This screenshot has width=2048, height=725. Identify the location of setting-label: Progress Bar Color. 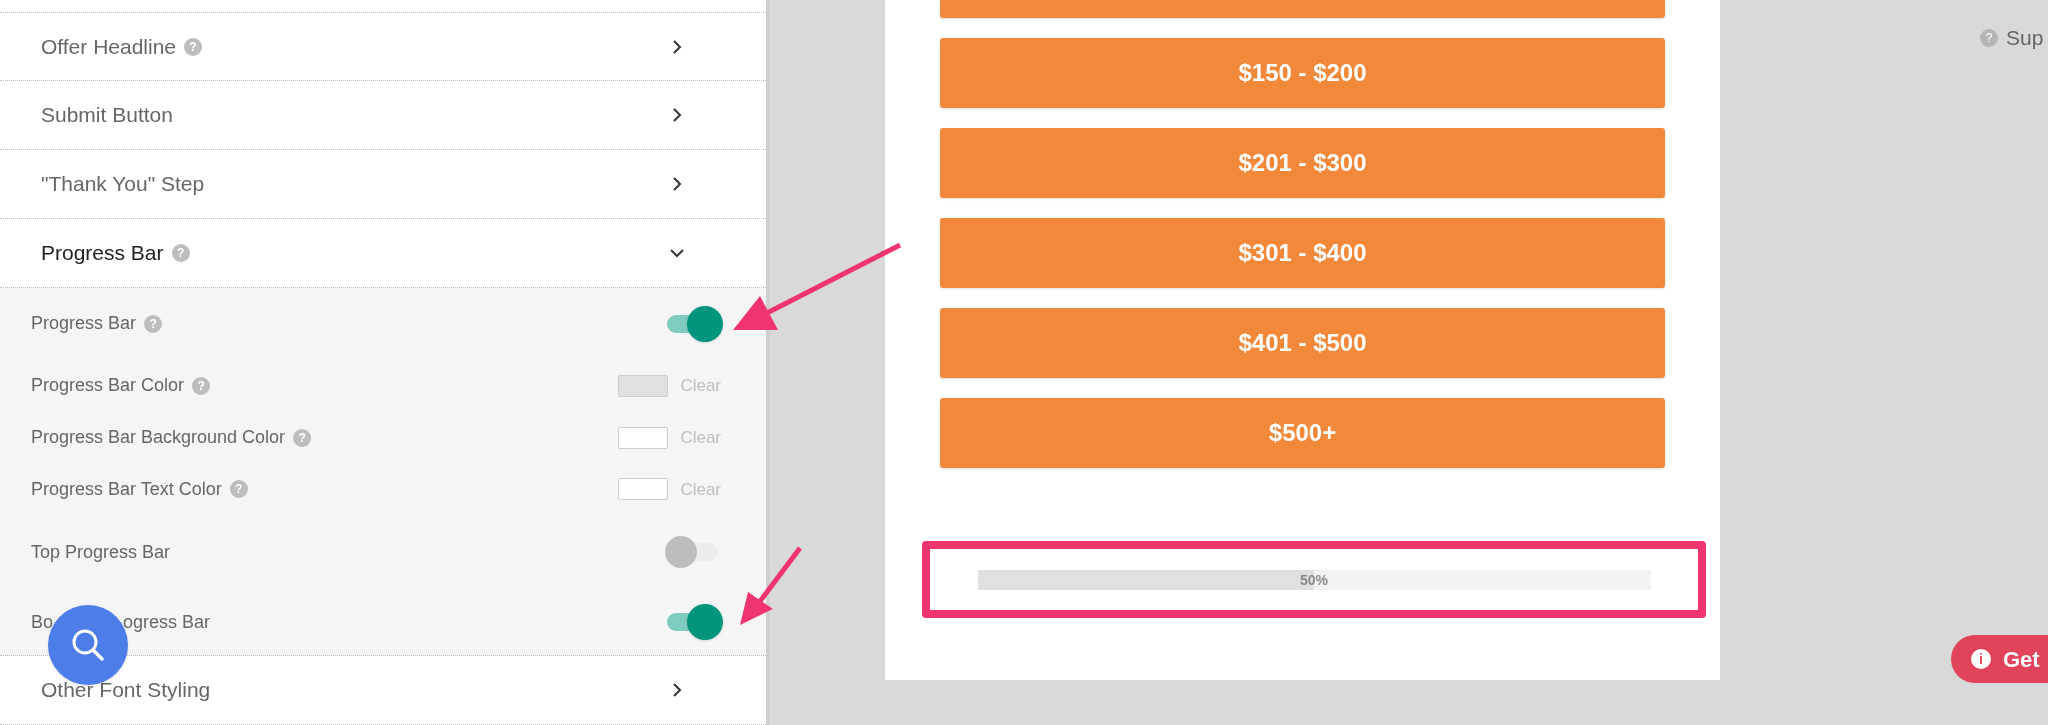
(108, 386).